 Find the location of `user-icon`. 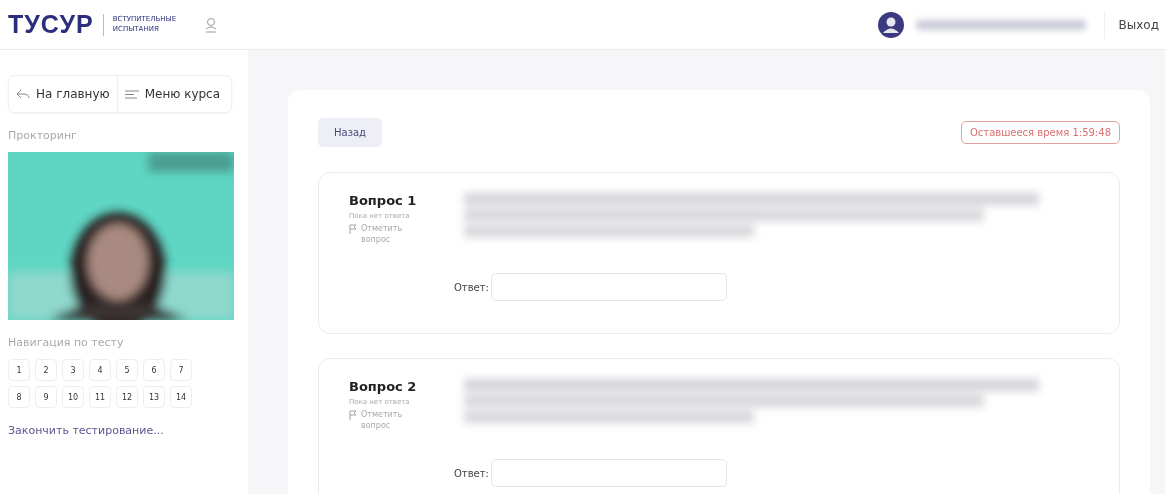

user-icon is located at coordinates (210, 24).